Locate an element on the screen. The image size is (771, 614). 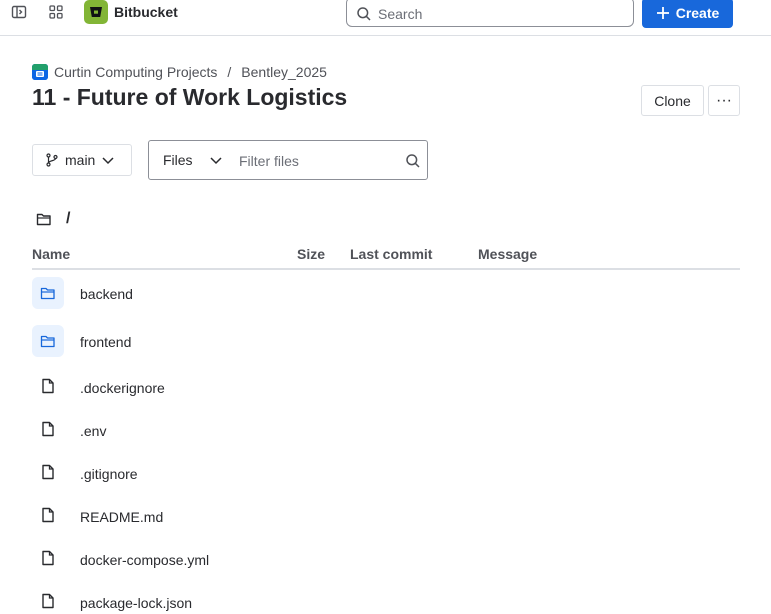
column-last-commit: Last commit is located at coordinates (391, 254).